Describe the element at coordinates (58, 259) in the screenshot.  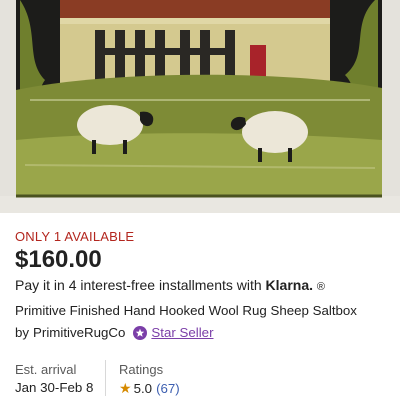
I see `price: $160.00` at that location.